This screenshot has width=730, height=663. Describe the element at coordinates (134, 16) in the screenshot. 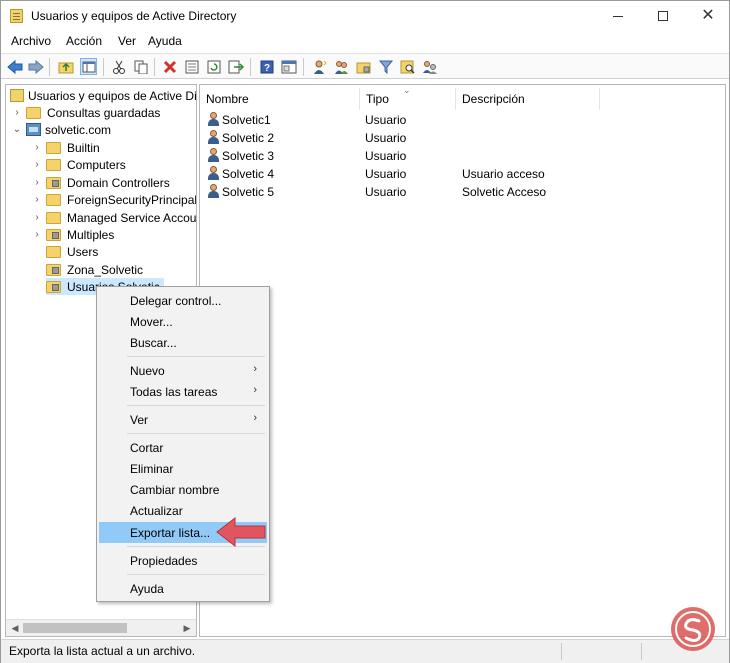

I see `window-title: Usuarios y equipos de Active Directory` at that location.